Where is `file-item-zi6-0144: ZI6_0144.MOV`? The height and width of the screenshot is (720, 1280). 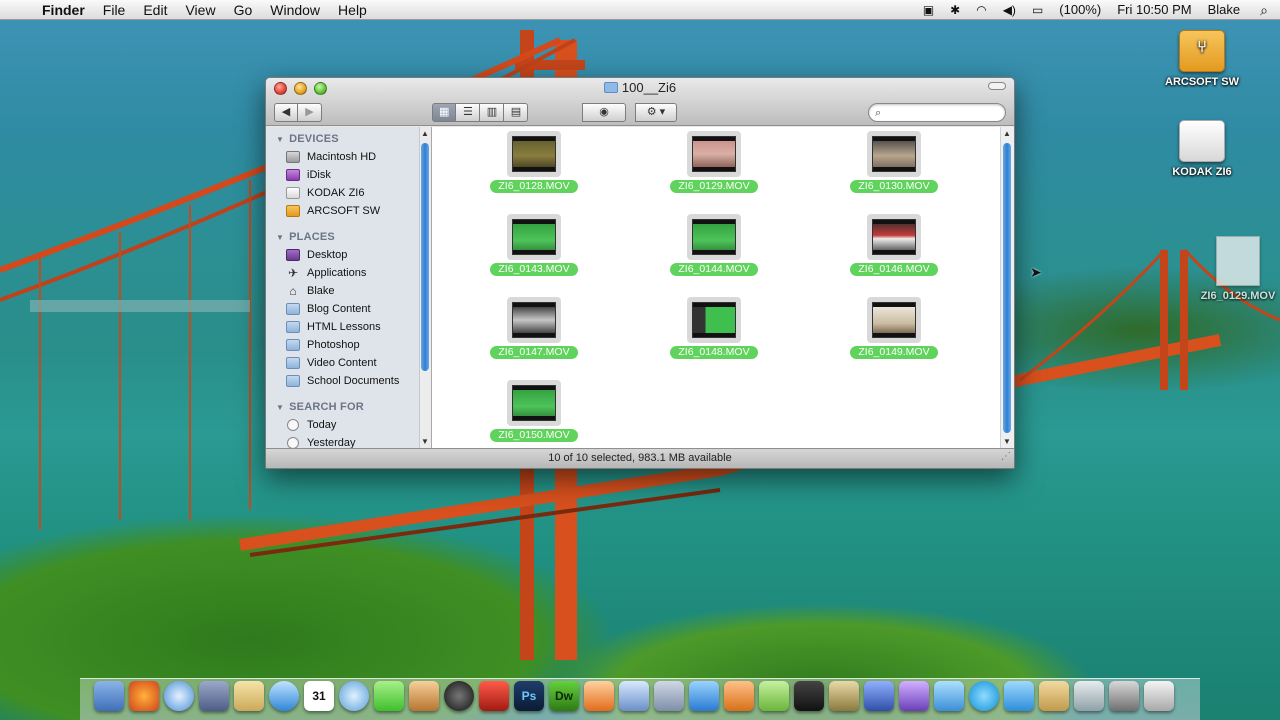 file-item-zi6-0144: ZI6_0144.MOV is located at coordinates (714, 245).